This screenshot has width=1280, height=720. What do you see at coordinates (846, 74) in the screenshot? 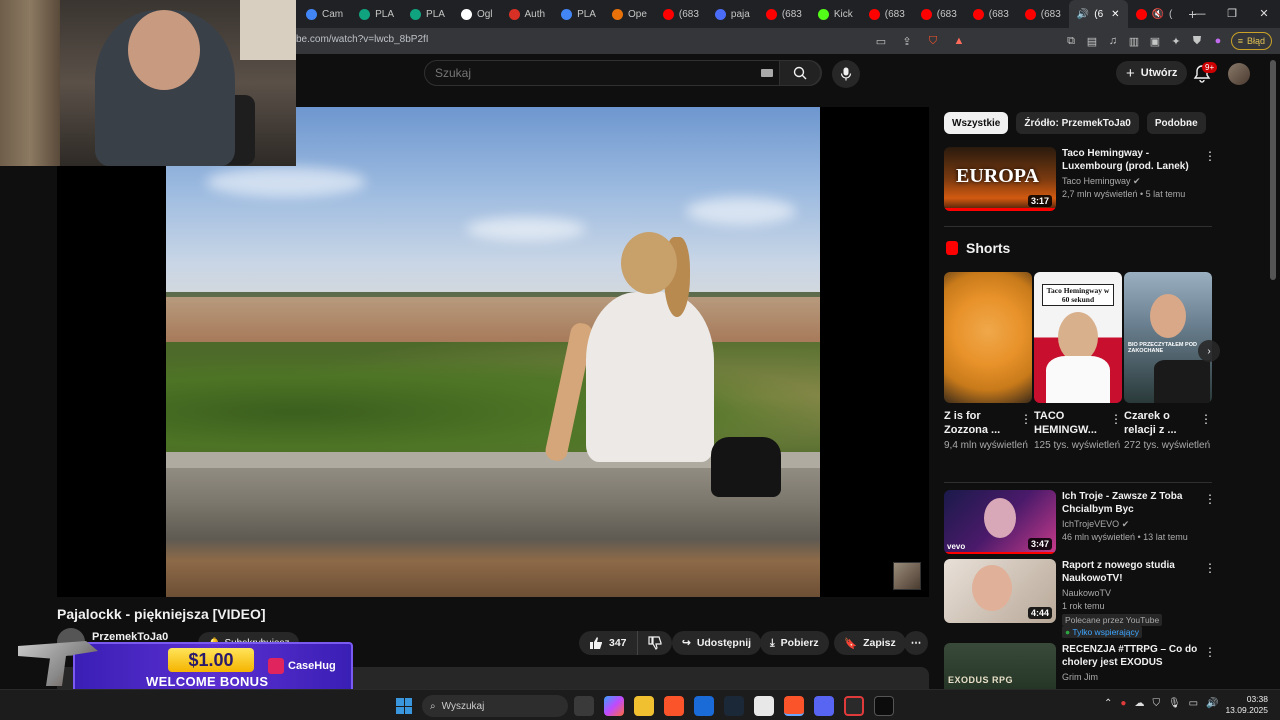
I see `voice-search-button` at bounding box center [846, 74].